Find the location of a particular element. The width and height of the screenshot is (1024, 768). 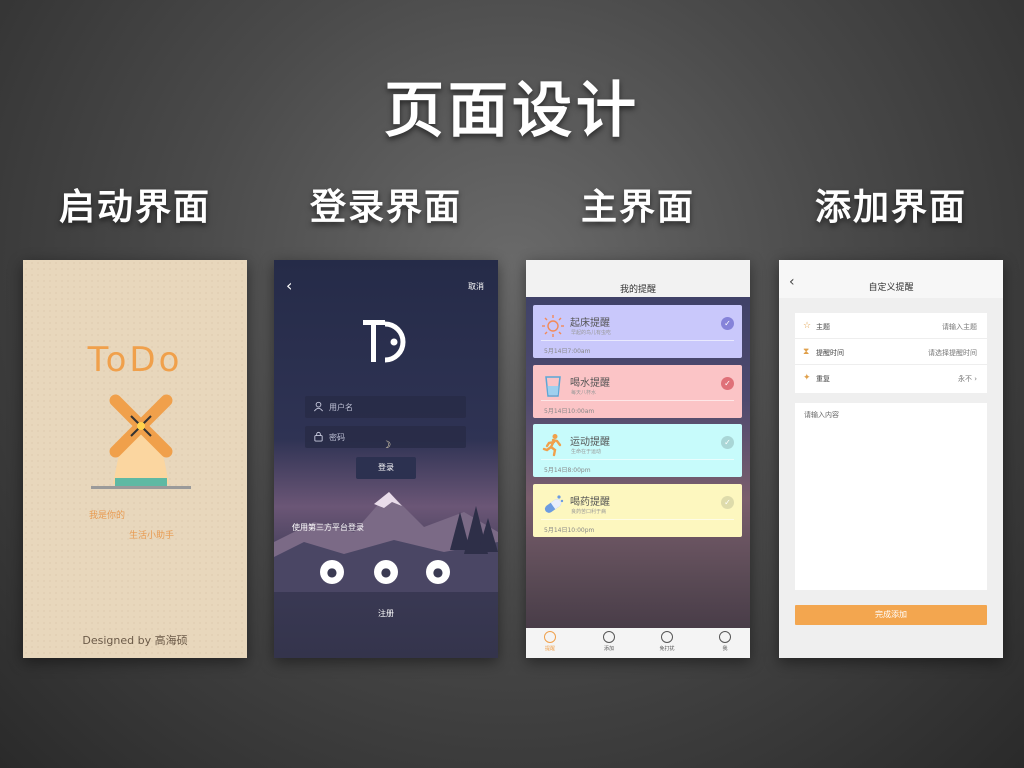

page-title: 页面设计 is located at coordinates (512, 111).